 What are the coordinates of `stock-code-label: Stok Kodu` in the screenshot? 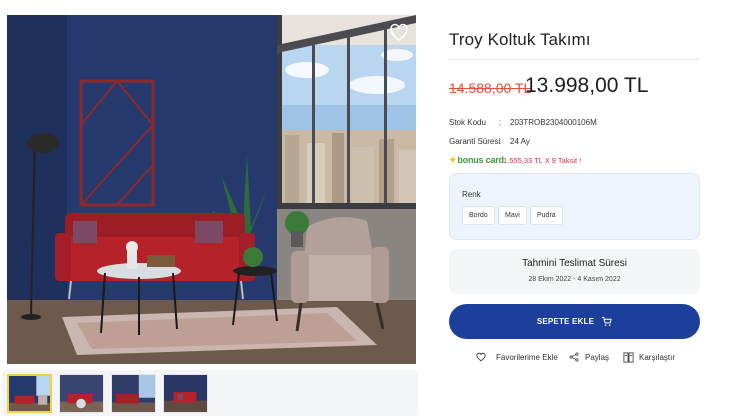 It's located at (467, 122).